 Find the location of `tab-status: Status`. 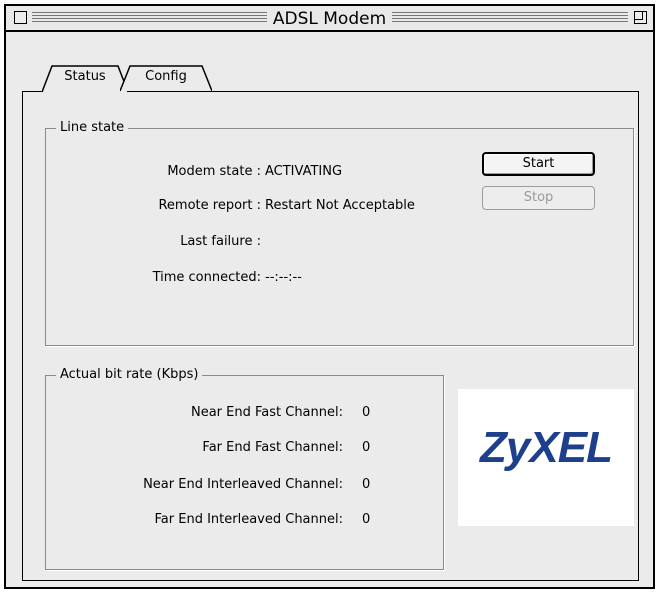

tab-status: Status is located at coordinates (85, 78).